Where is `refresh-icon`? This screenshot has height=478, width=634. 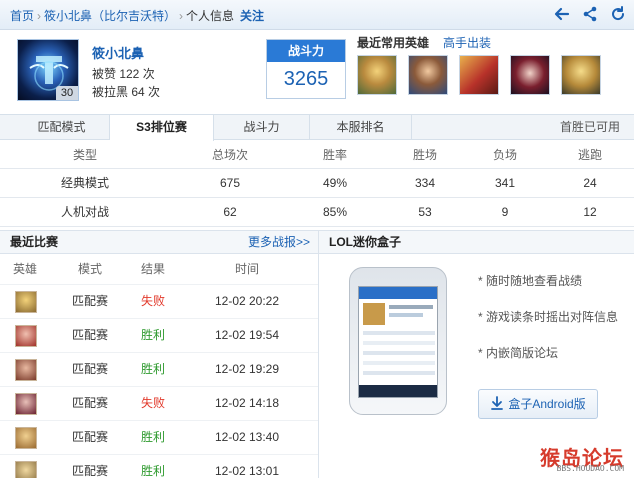
refresh-icon is located at coordinates (618, 14).